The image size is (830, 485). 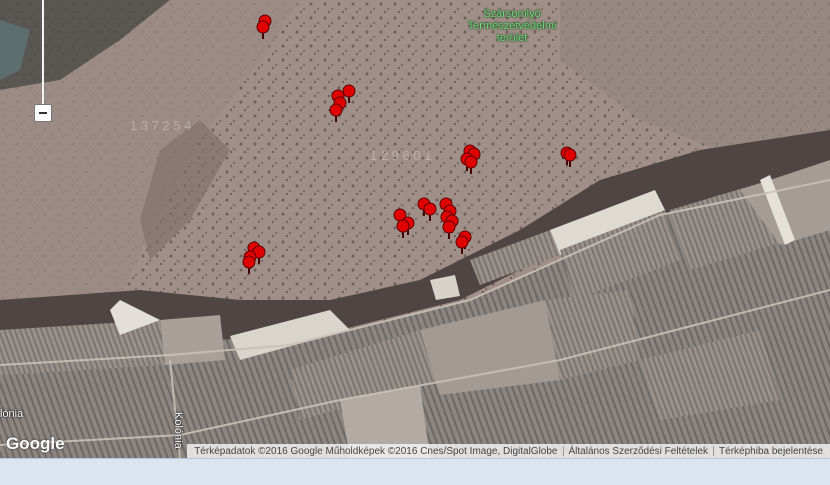 I want to click on terms-link: Általános Szerződési Feltételek, so click(x=639, y=451).